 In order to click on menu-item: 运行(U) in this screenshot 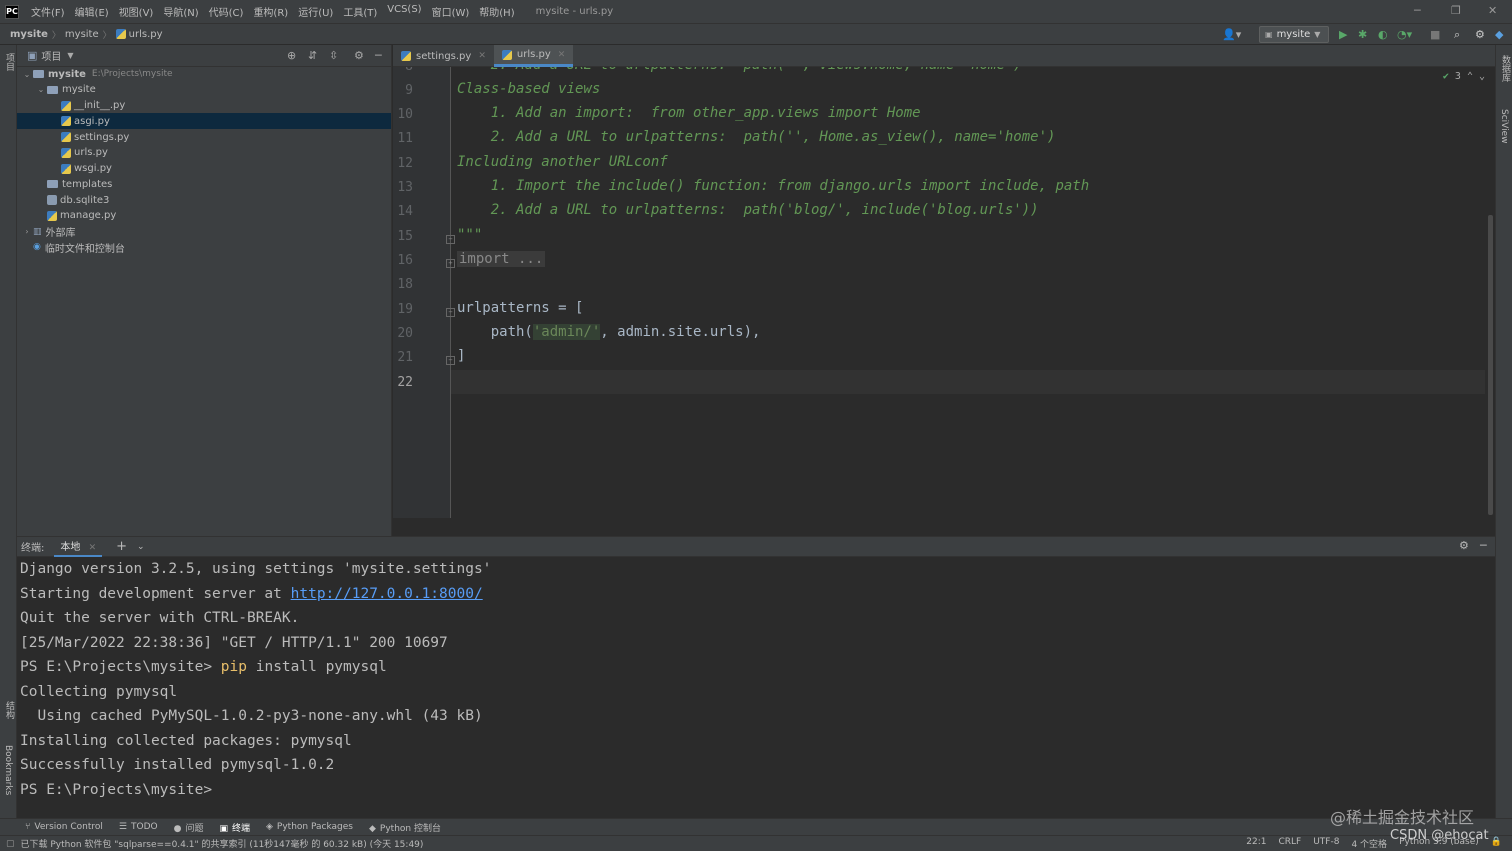, I will do `click(315, 11)`.